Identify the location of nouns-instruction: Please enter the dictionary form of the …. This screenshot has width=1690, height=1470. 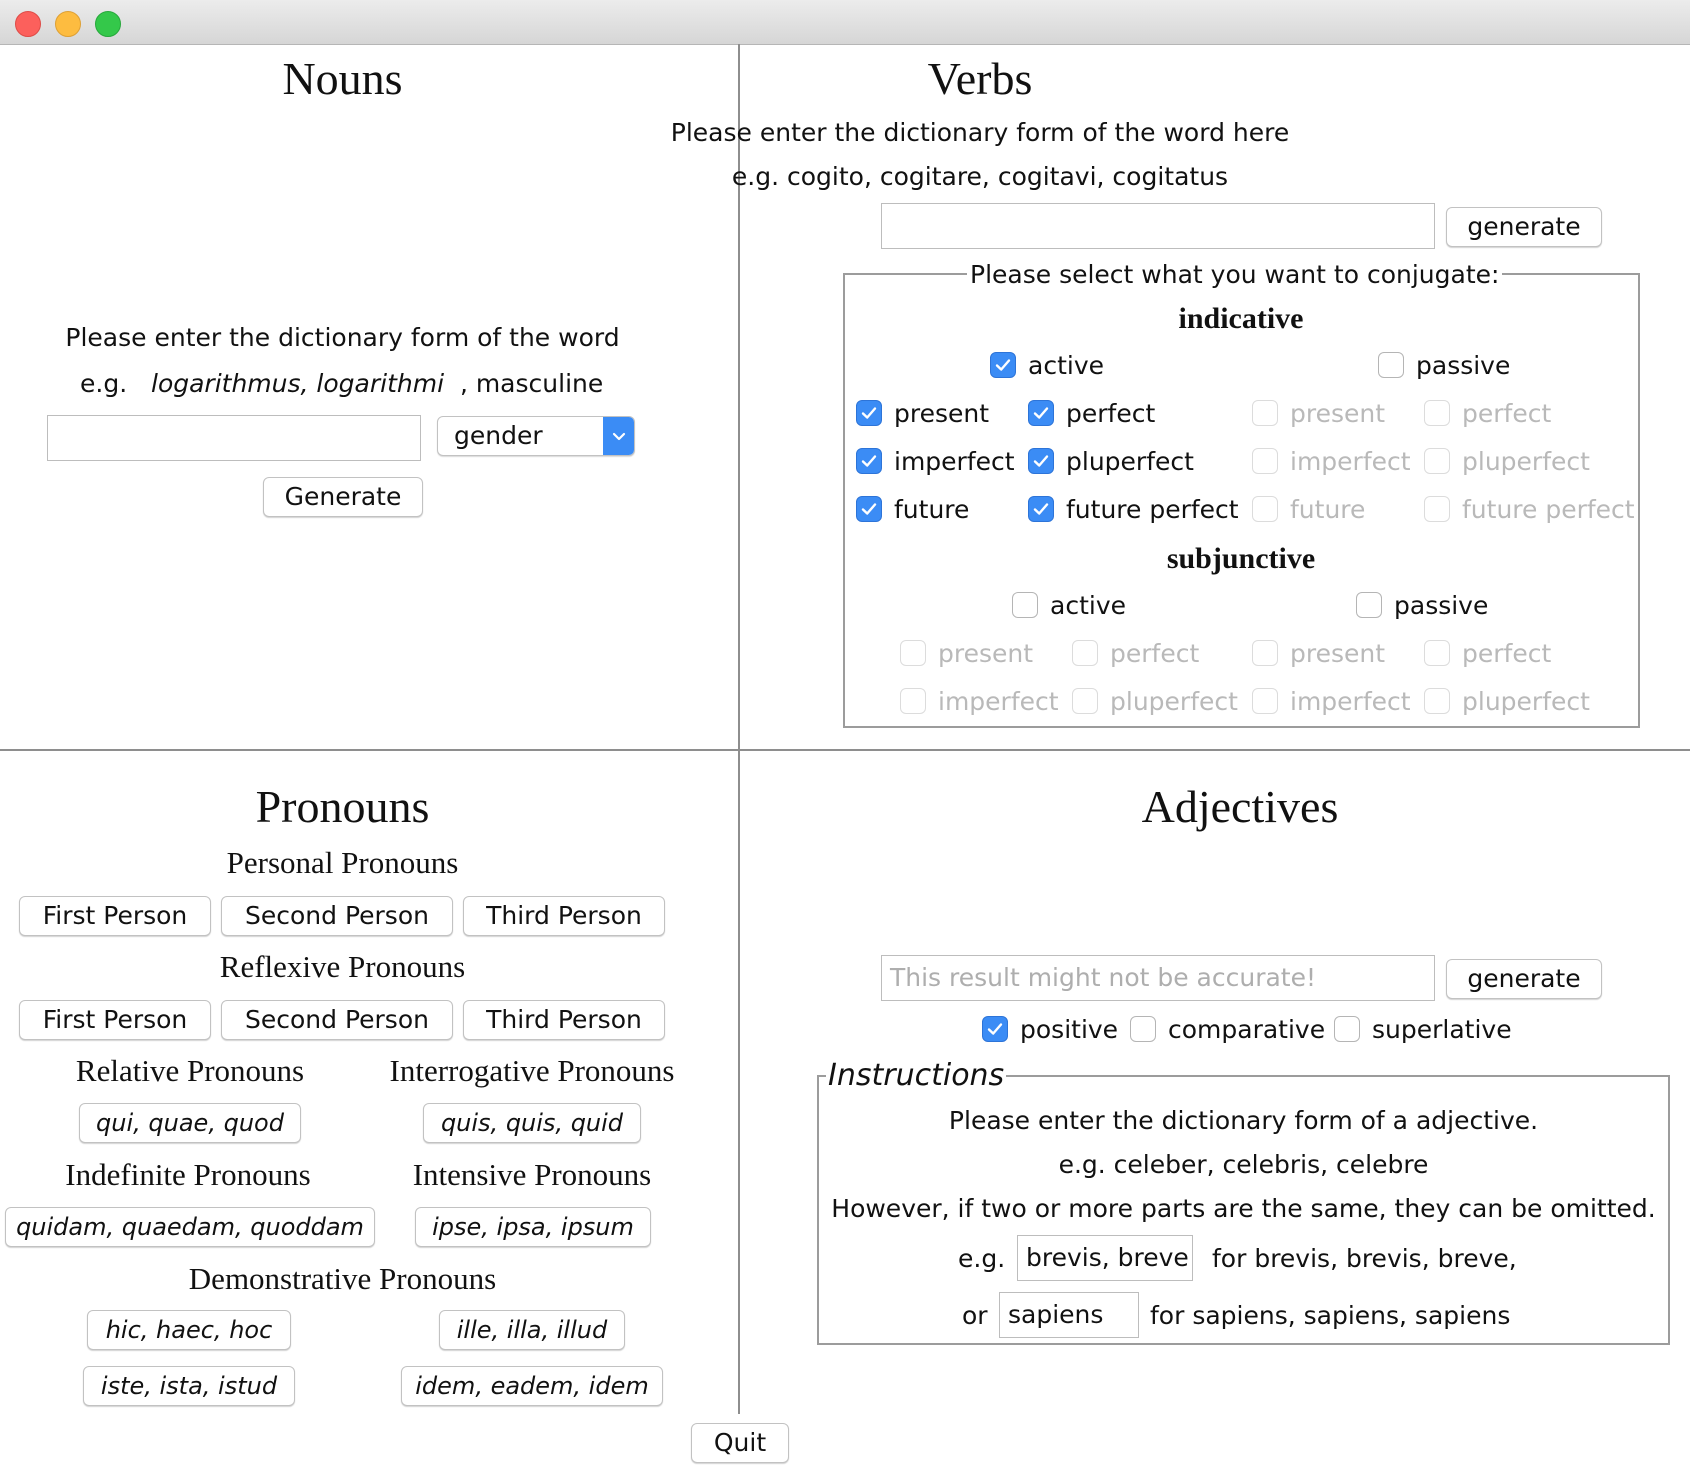
(342, 337).